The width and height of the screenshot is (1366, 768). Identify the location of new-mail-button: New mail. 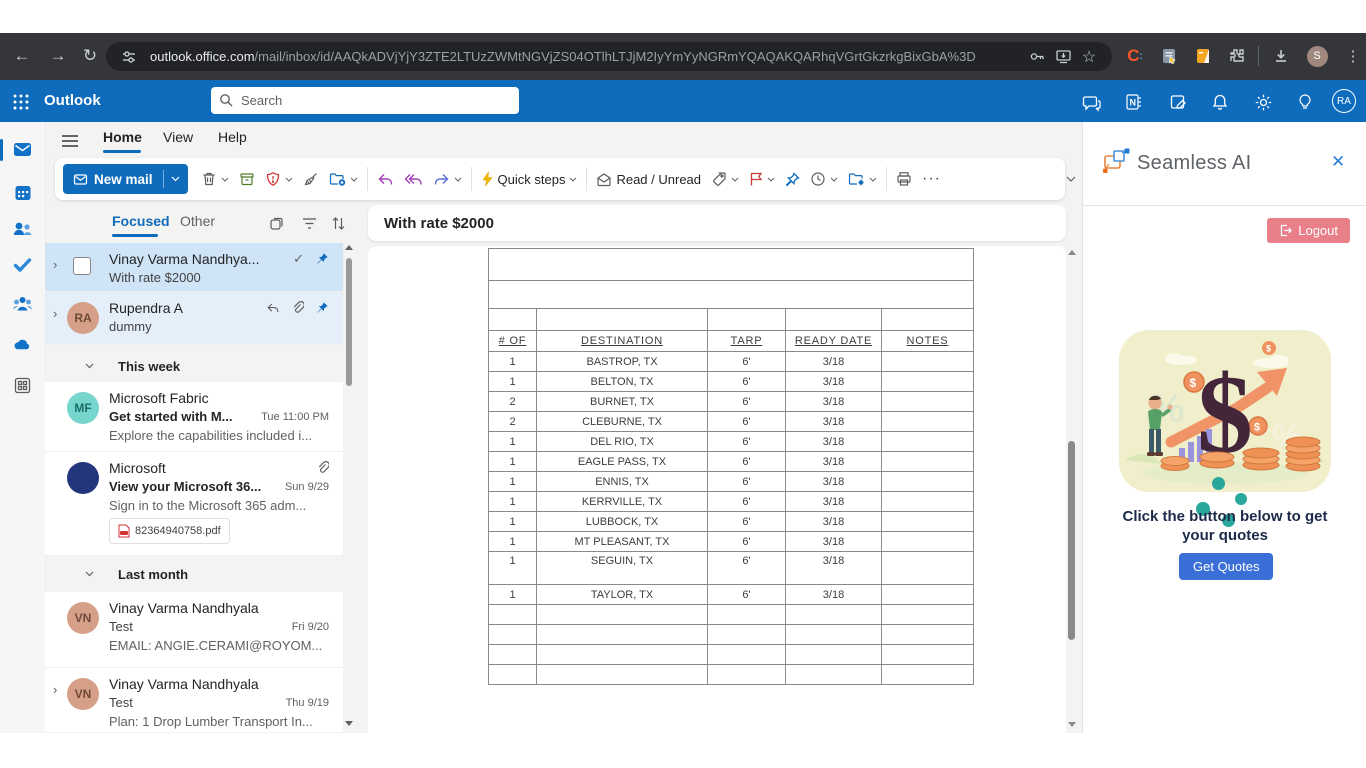
(125, 179).